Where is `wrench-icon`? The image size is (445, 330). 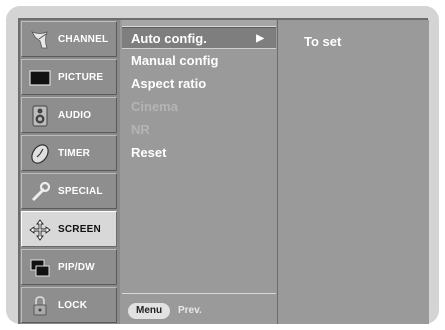 wrench-icon is located at coordinates (40, 192).